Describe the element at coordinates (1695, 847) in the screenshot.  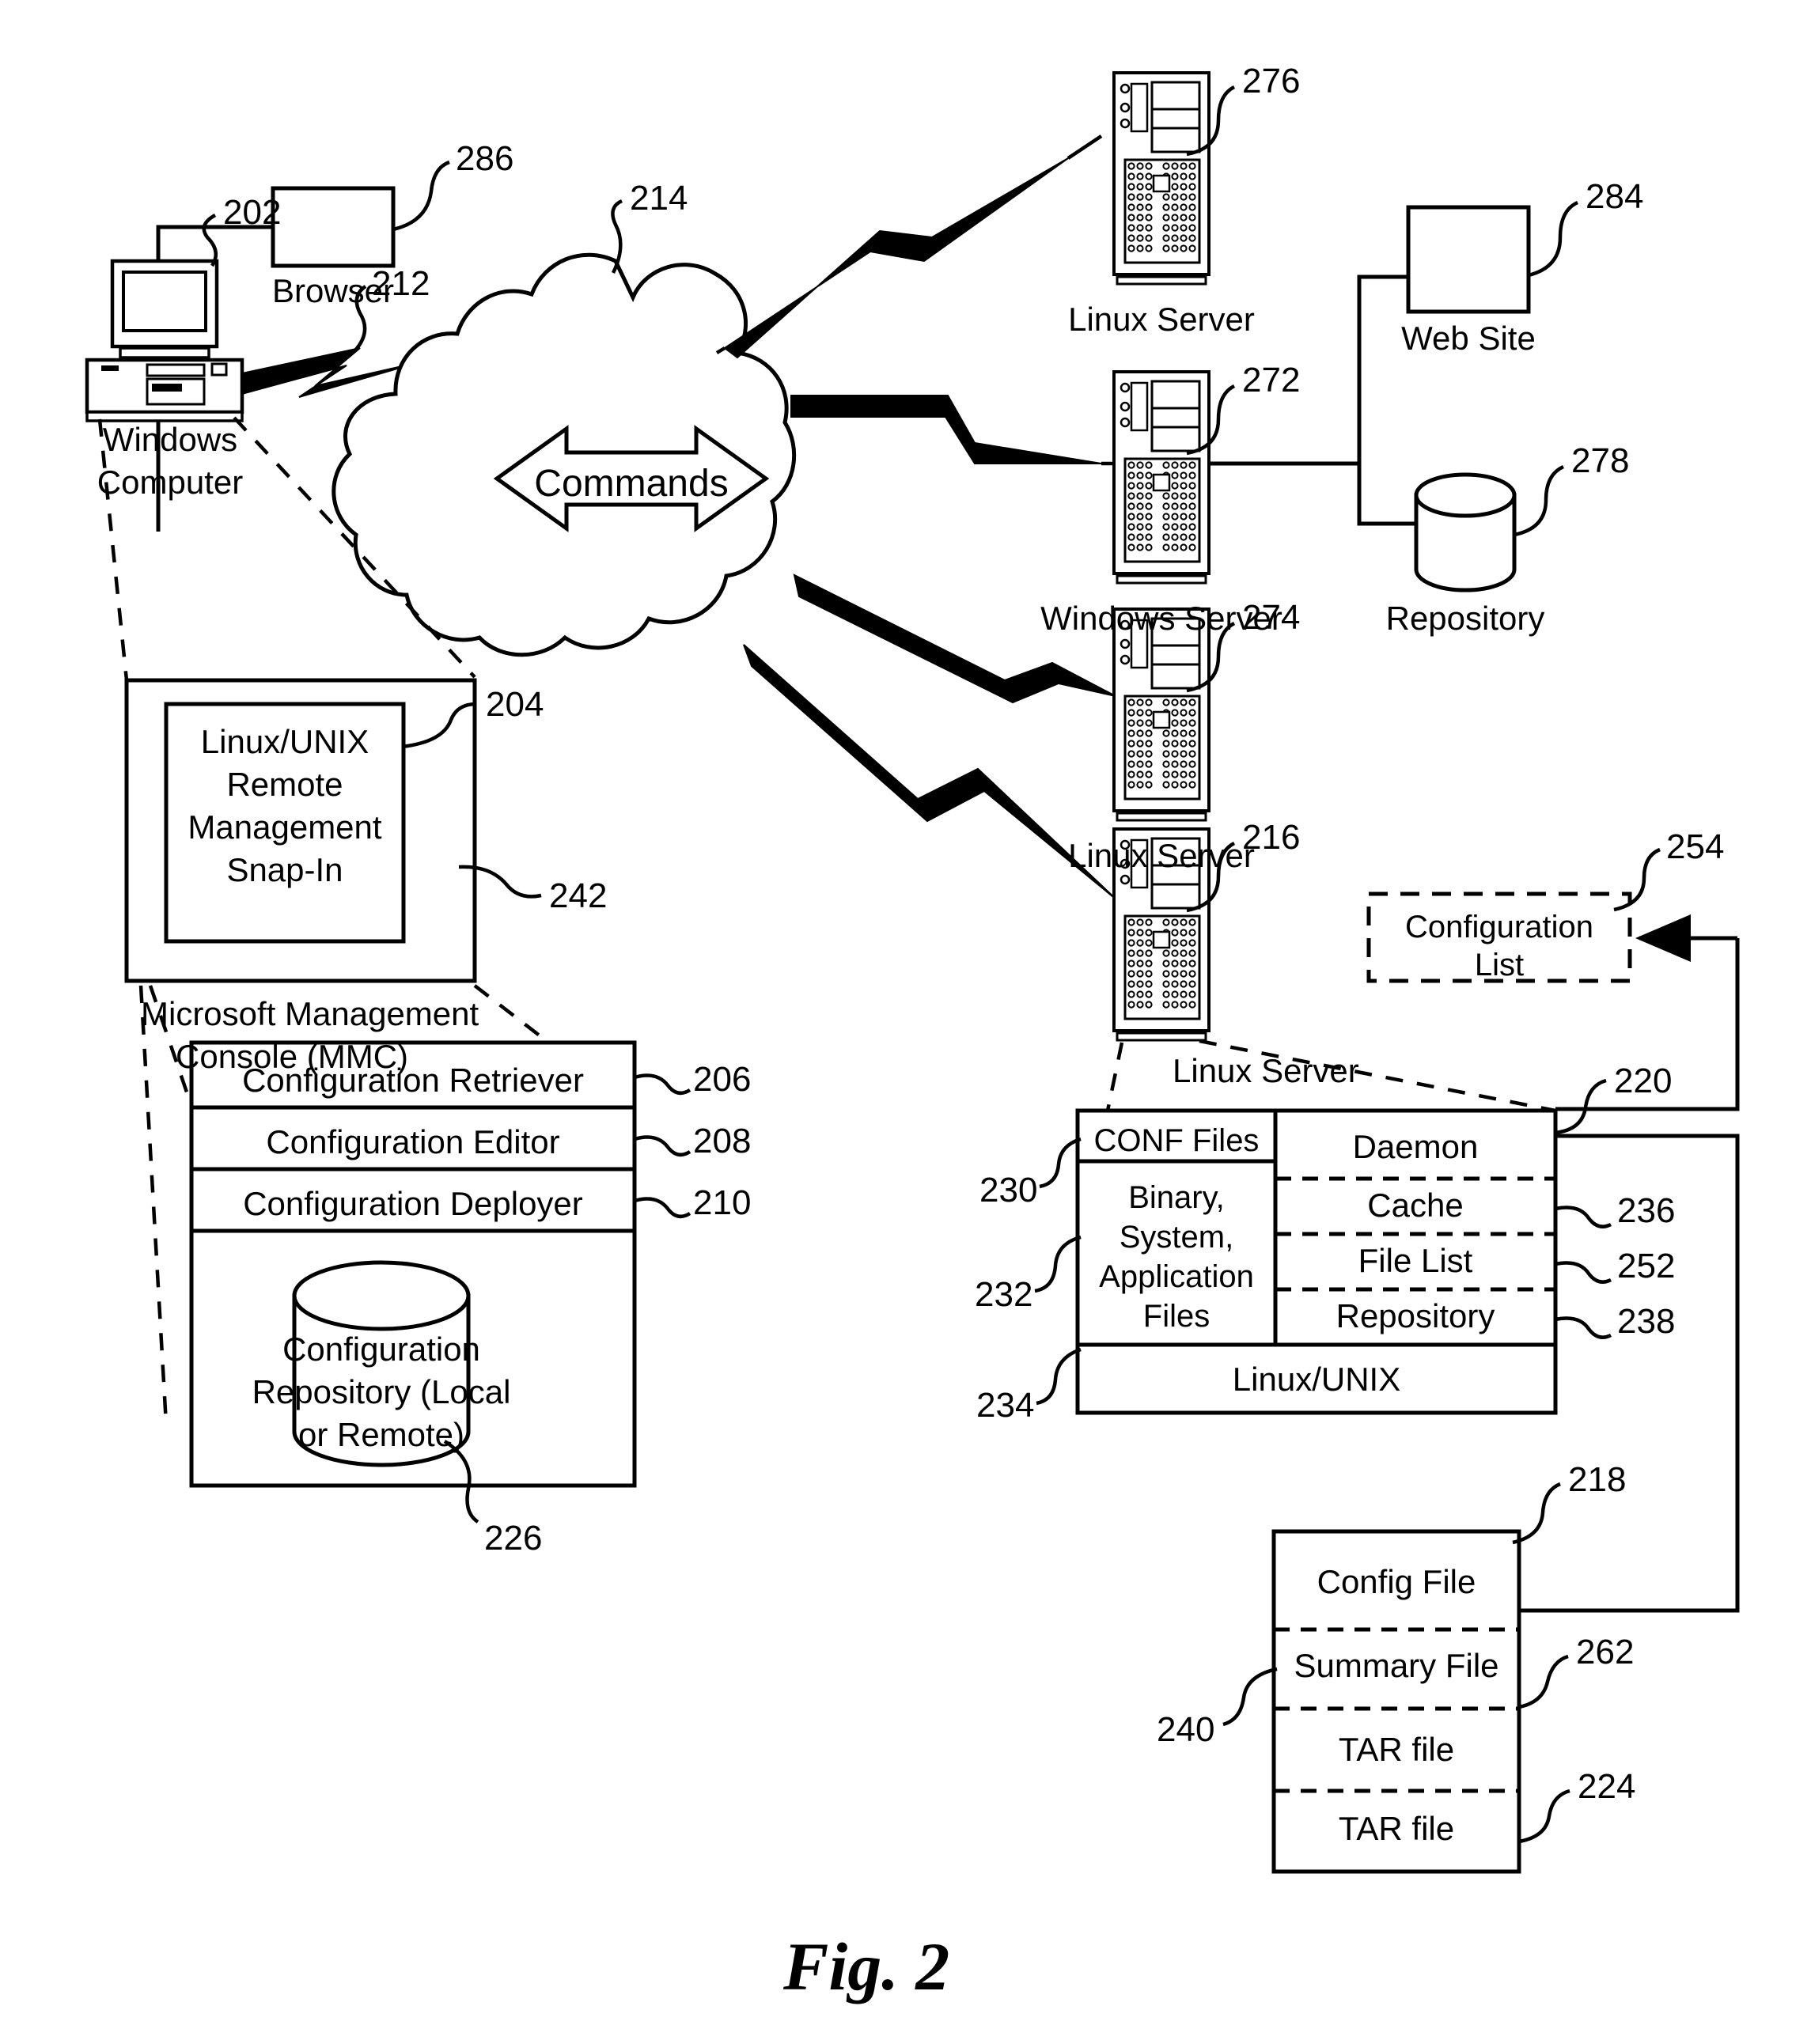
I see `ref-254: 254` at that location.